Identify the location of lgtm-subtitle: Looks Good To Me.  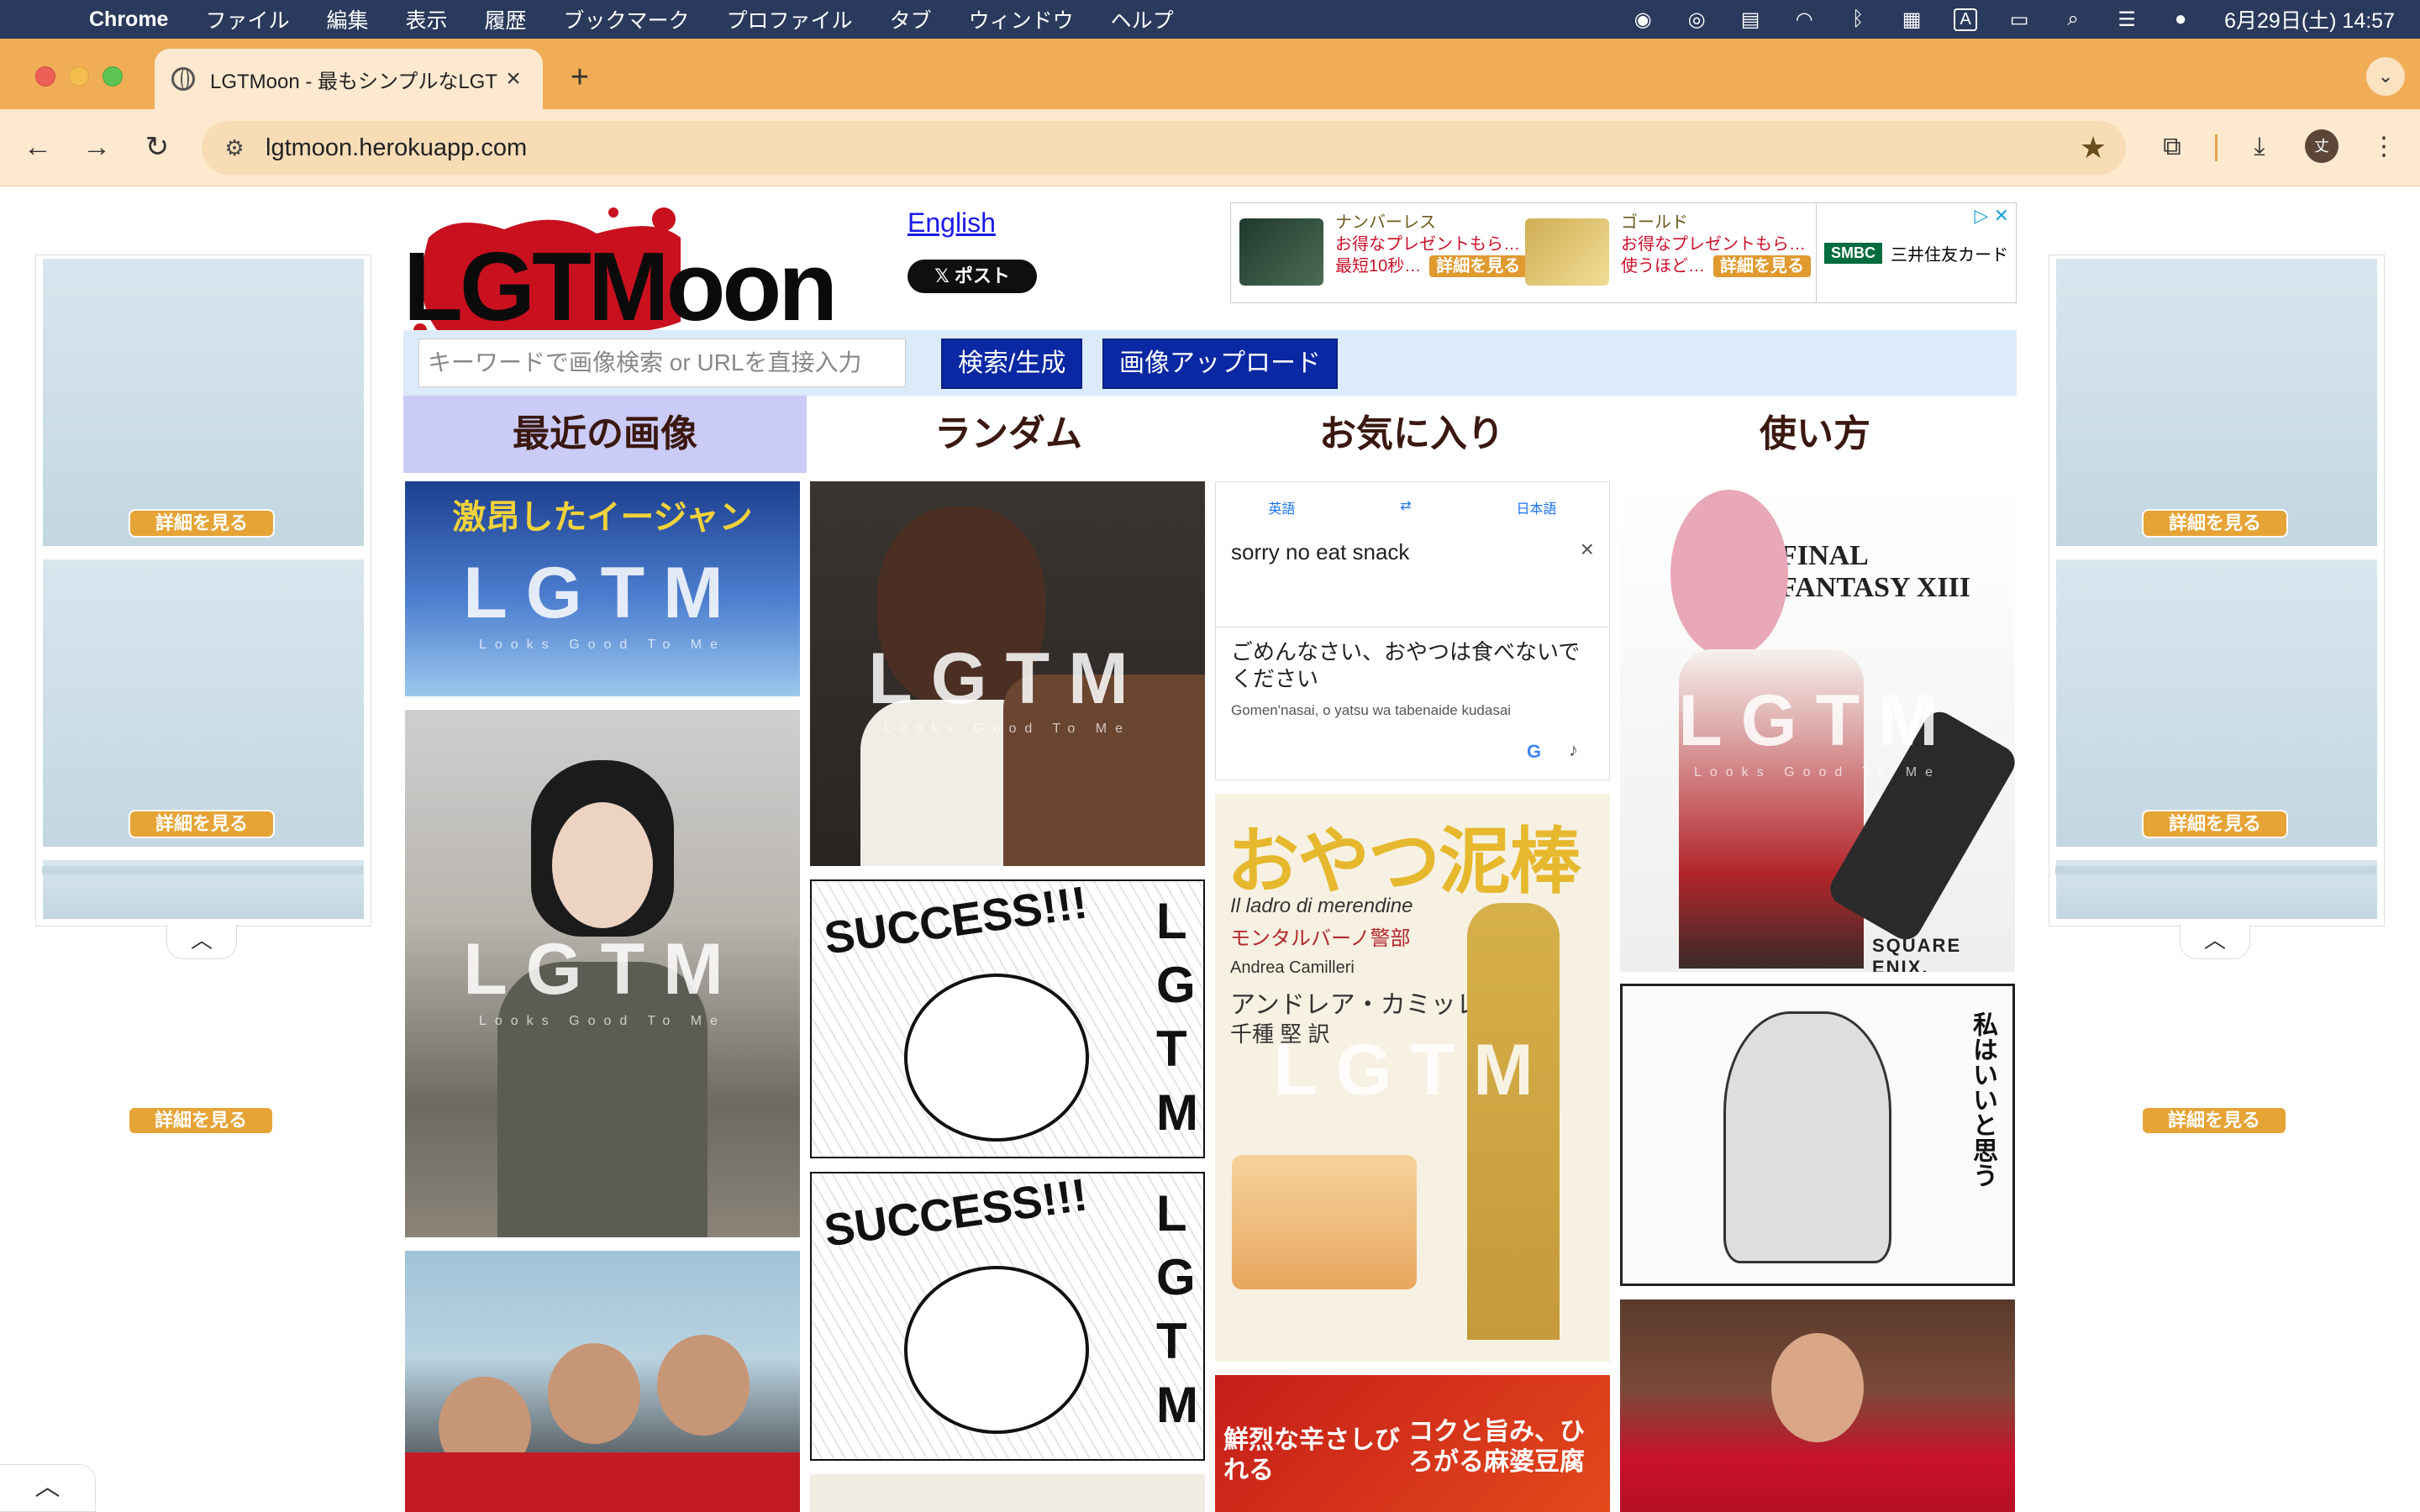
(1007, 729).